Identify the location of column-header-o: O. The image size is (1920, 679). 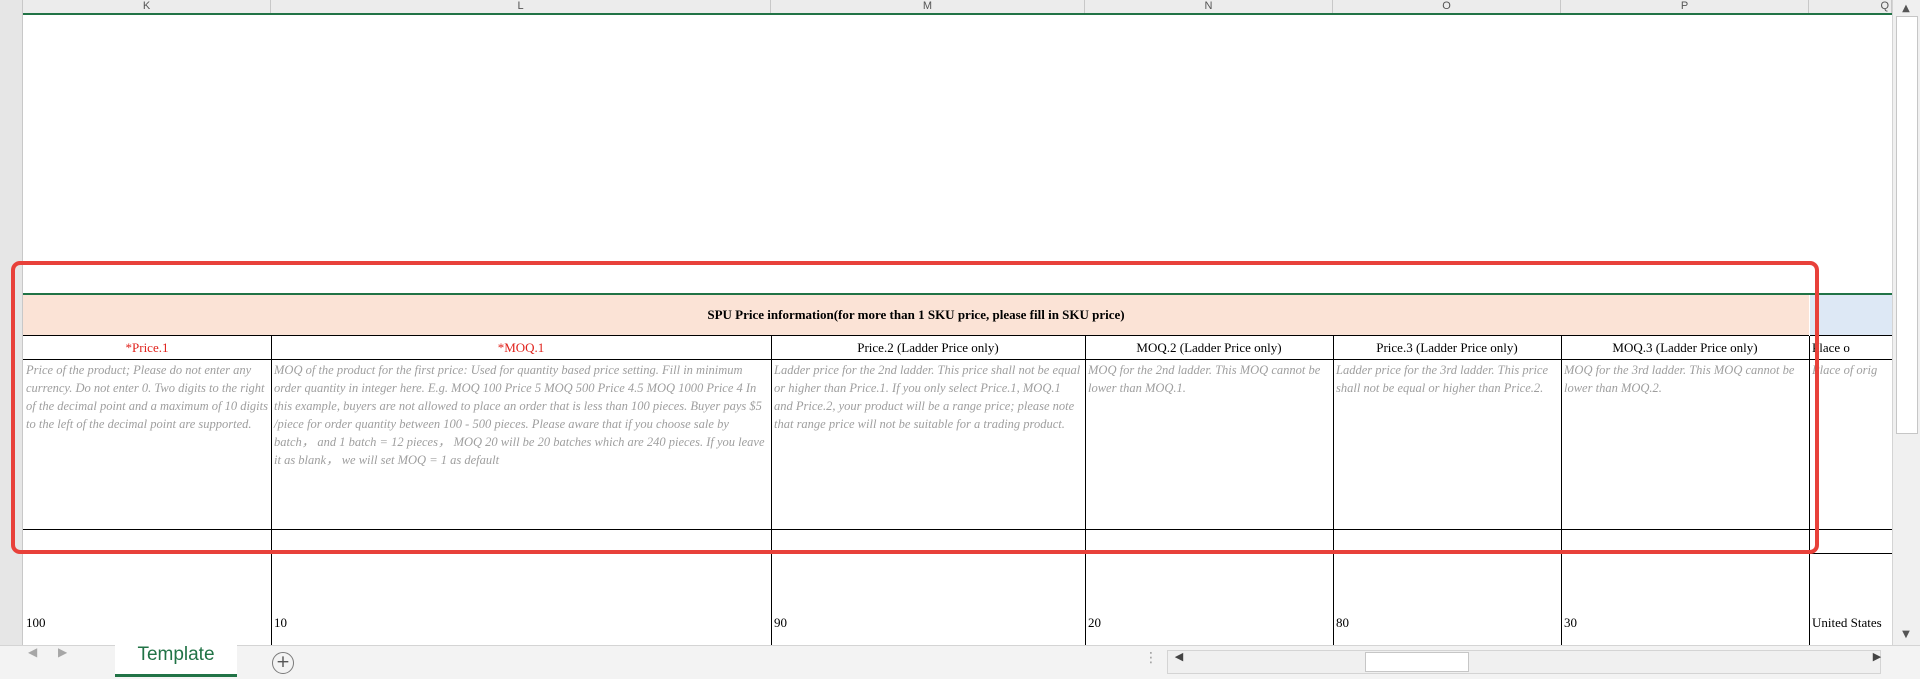
(1447, 6).